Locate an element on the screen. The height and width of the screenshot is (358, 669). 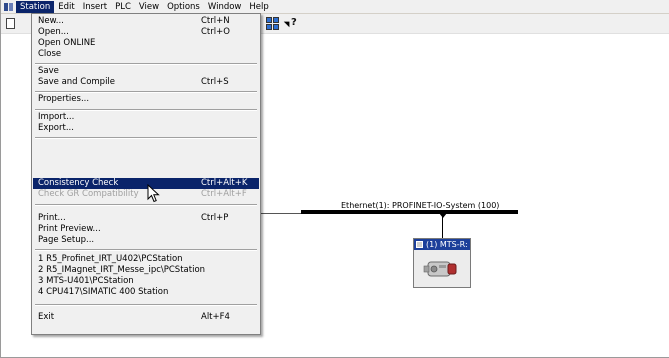
menu-edit: Edit is located at coordinates (66, 7).